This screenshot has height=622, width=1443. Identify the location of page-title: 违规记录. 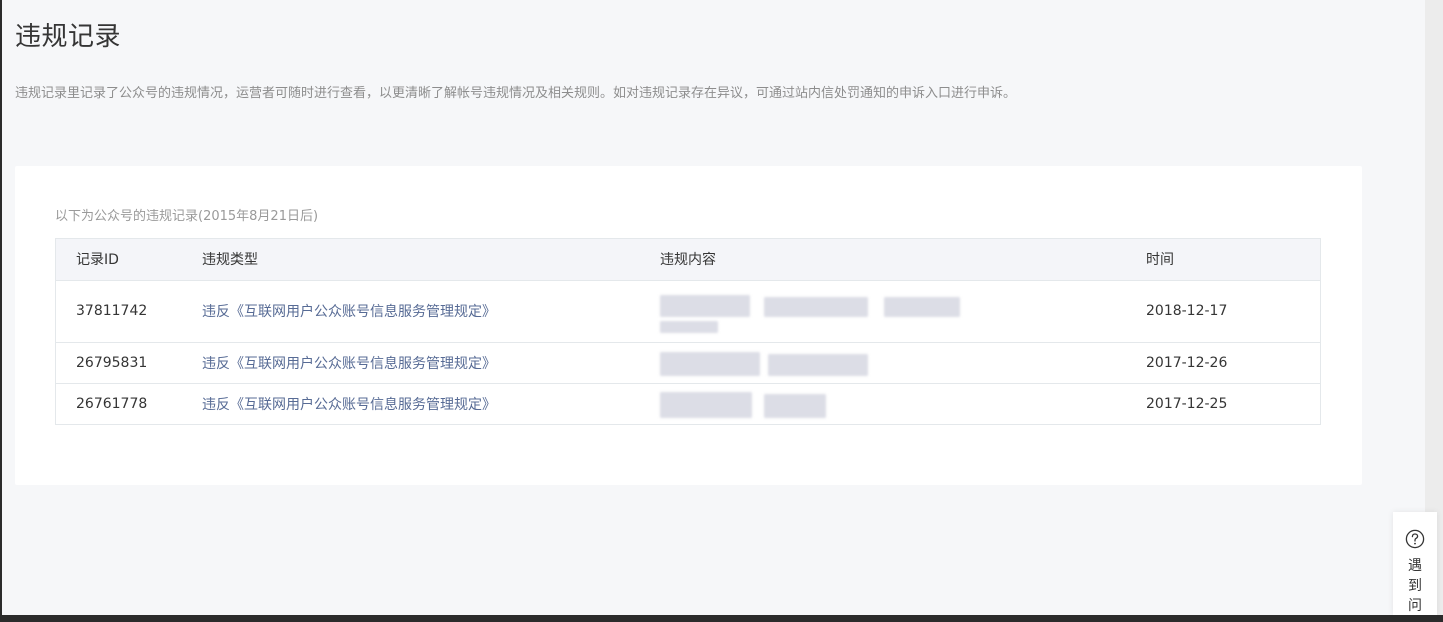
(68, 37).